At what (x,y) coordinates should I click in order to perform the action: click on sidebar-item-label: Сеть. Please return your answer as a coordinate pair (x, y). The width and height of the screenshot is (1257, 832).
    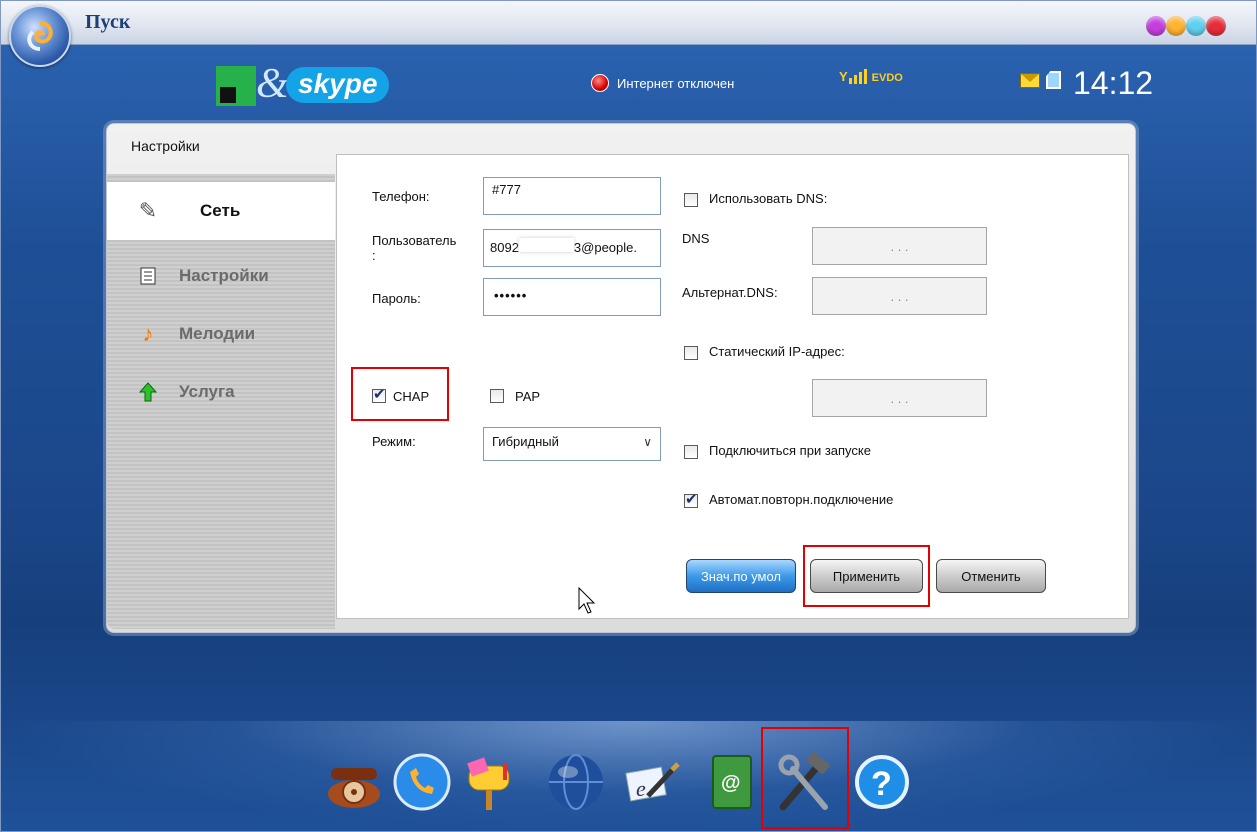
    Looking at the image, I should click on (220, 210).